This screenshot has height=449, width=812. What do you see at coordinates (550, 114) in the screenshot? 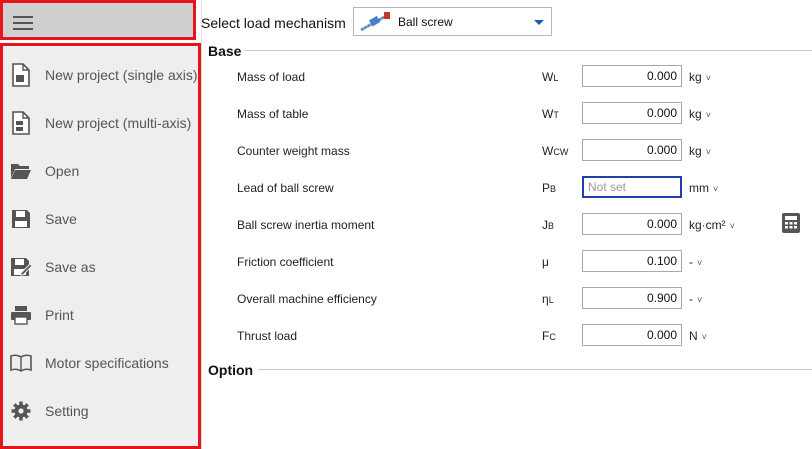
I see `param-symbol: WT` at bounding box center [550, 114].